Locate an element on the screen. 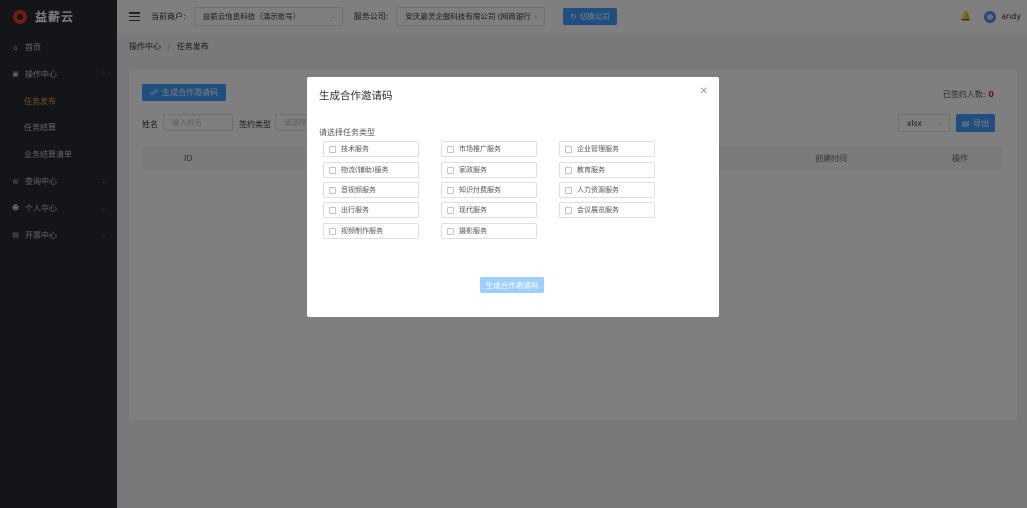 Image resolution: width=1027 pixels, height=508 pixels. task-type-option: 视频制作服务 is located at coordinates (371, 231).